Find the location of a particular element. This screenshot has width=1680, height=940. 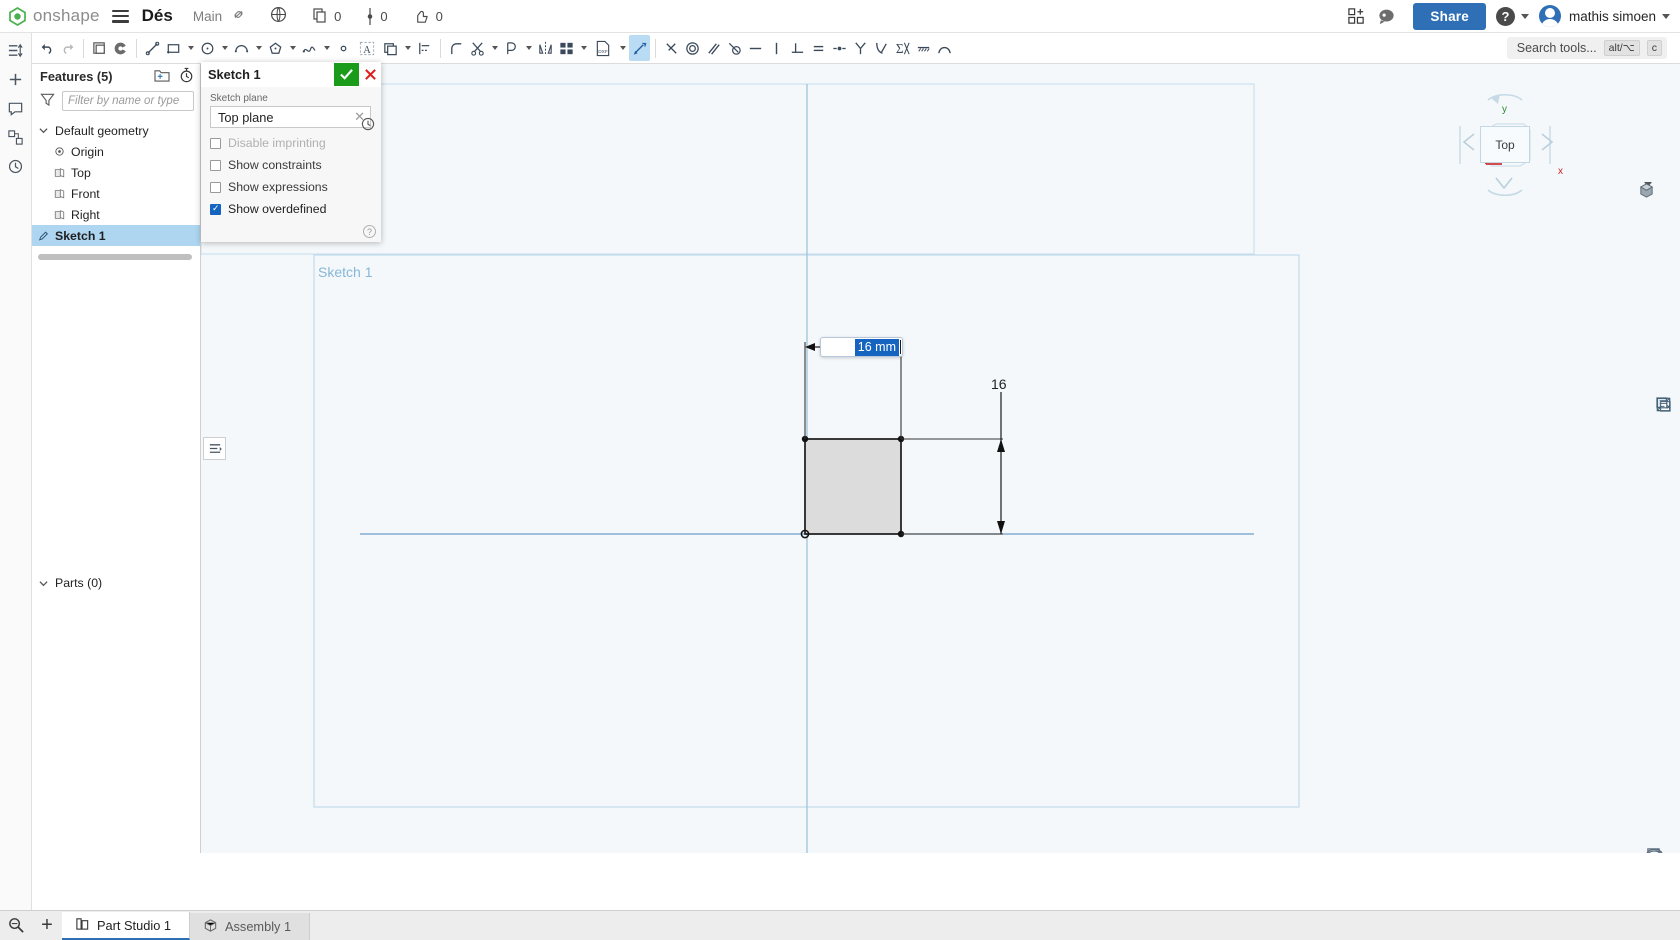

vertical-dimension-label: 16 is located at coordinates (999, 384).